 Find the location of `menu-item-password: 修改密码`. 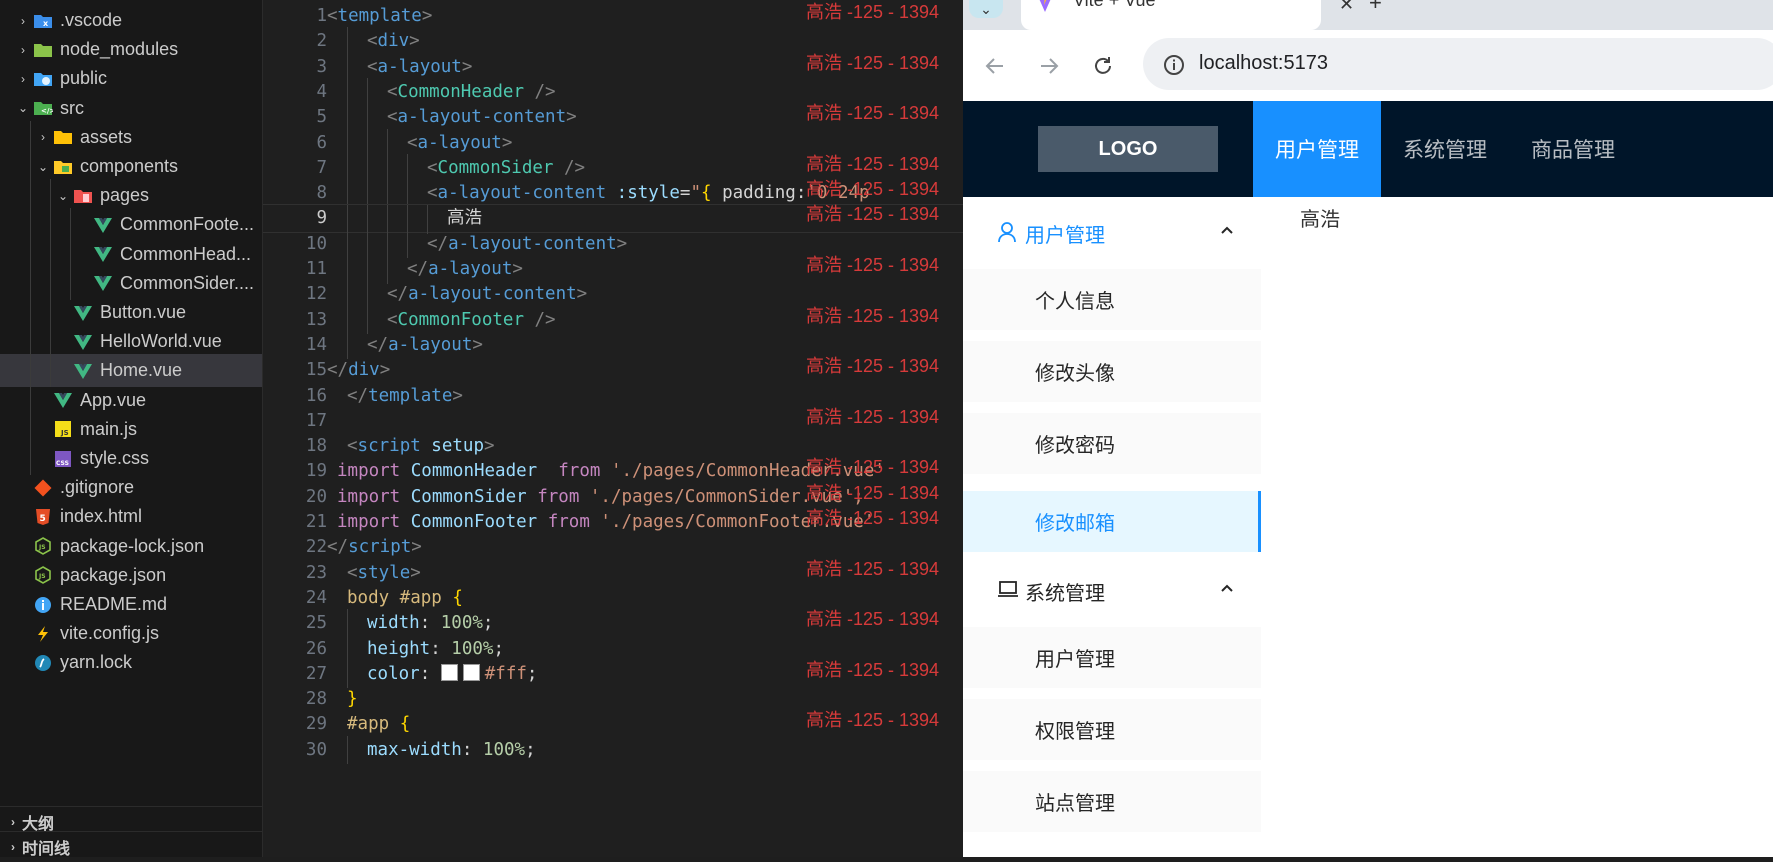

menu-item-password: 修改密码 is located at coordinates (1112, 443).